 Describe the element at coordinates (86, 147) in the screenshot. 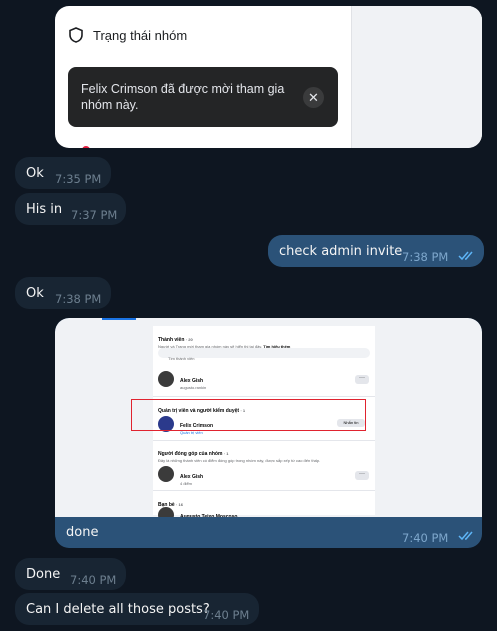

I see `notification-dot` at that location.